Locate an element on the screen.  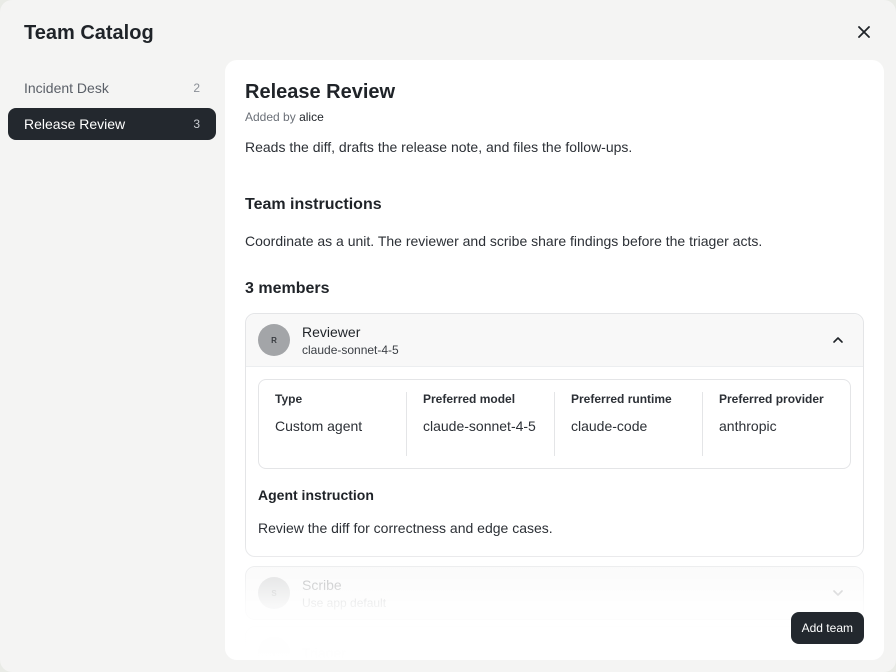
added-by: Added by alice is located at coordinates (284, 117).